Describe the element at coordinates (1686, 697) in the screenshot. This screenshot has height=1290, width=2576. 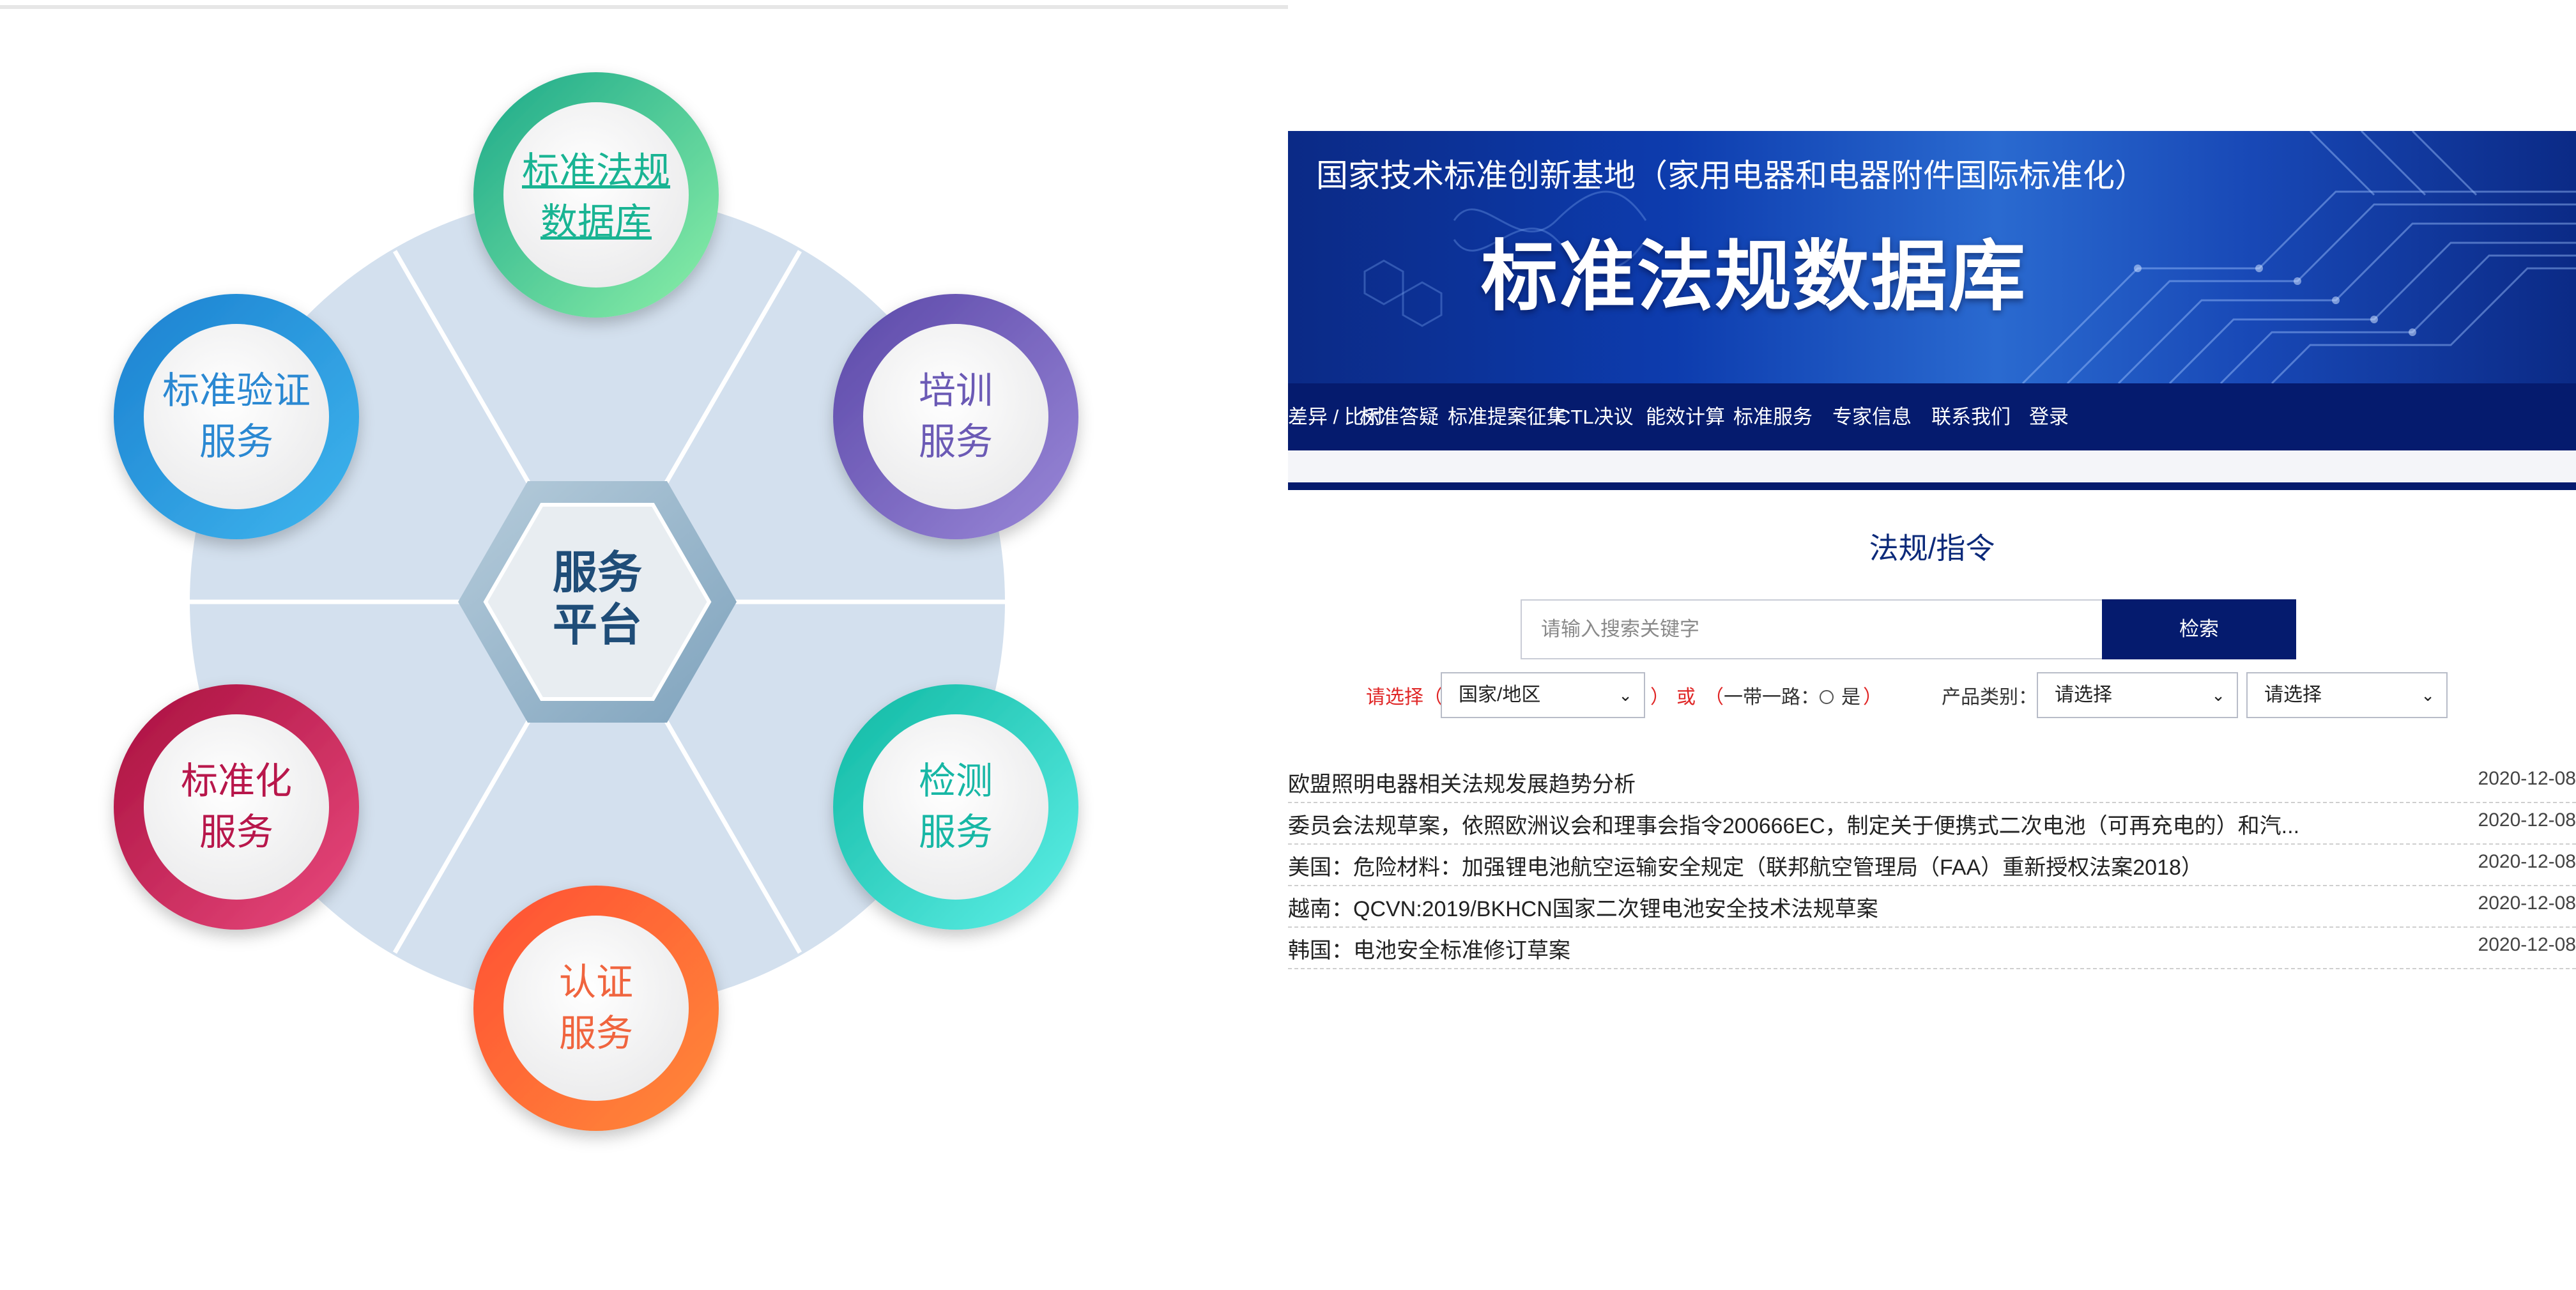
I see `filter-or-label: 或` at that location.